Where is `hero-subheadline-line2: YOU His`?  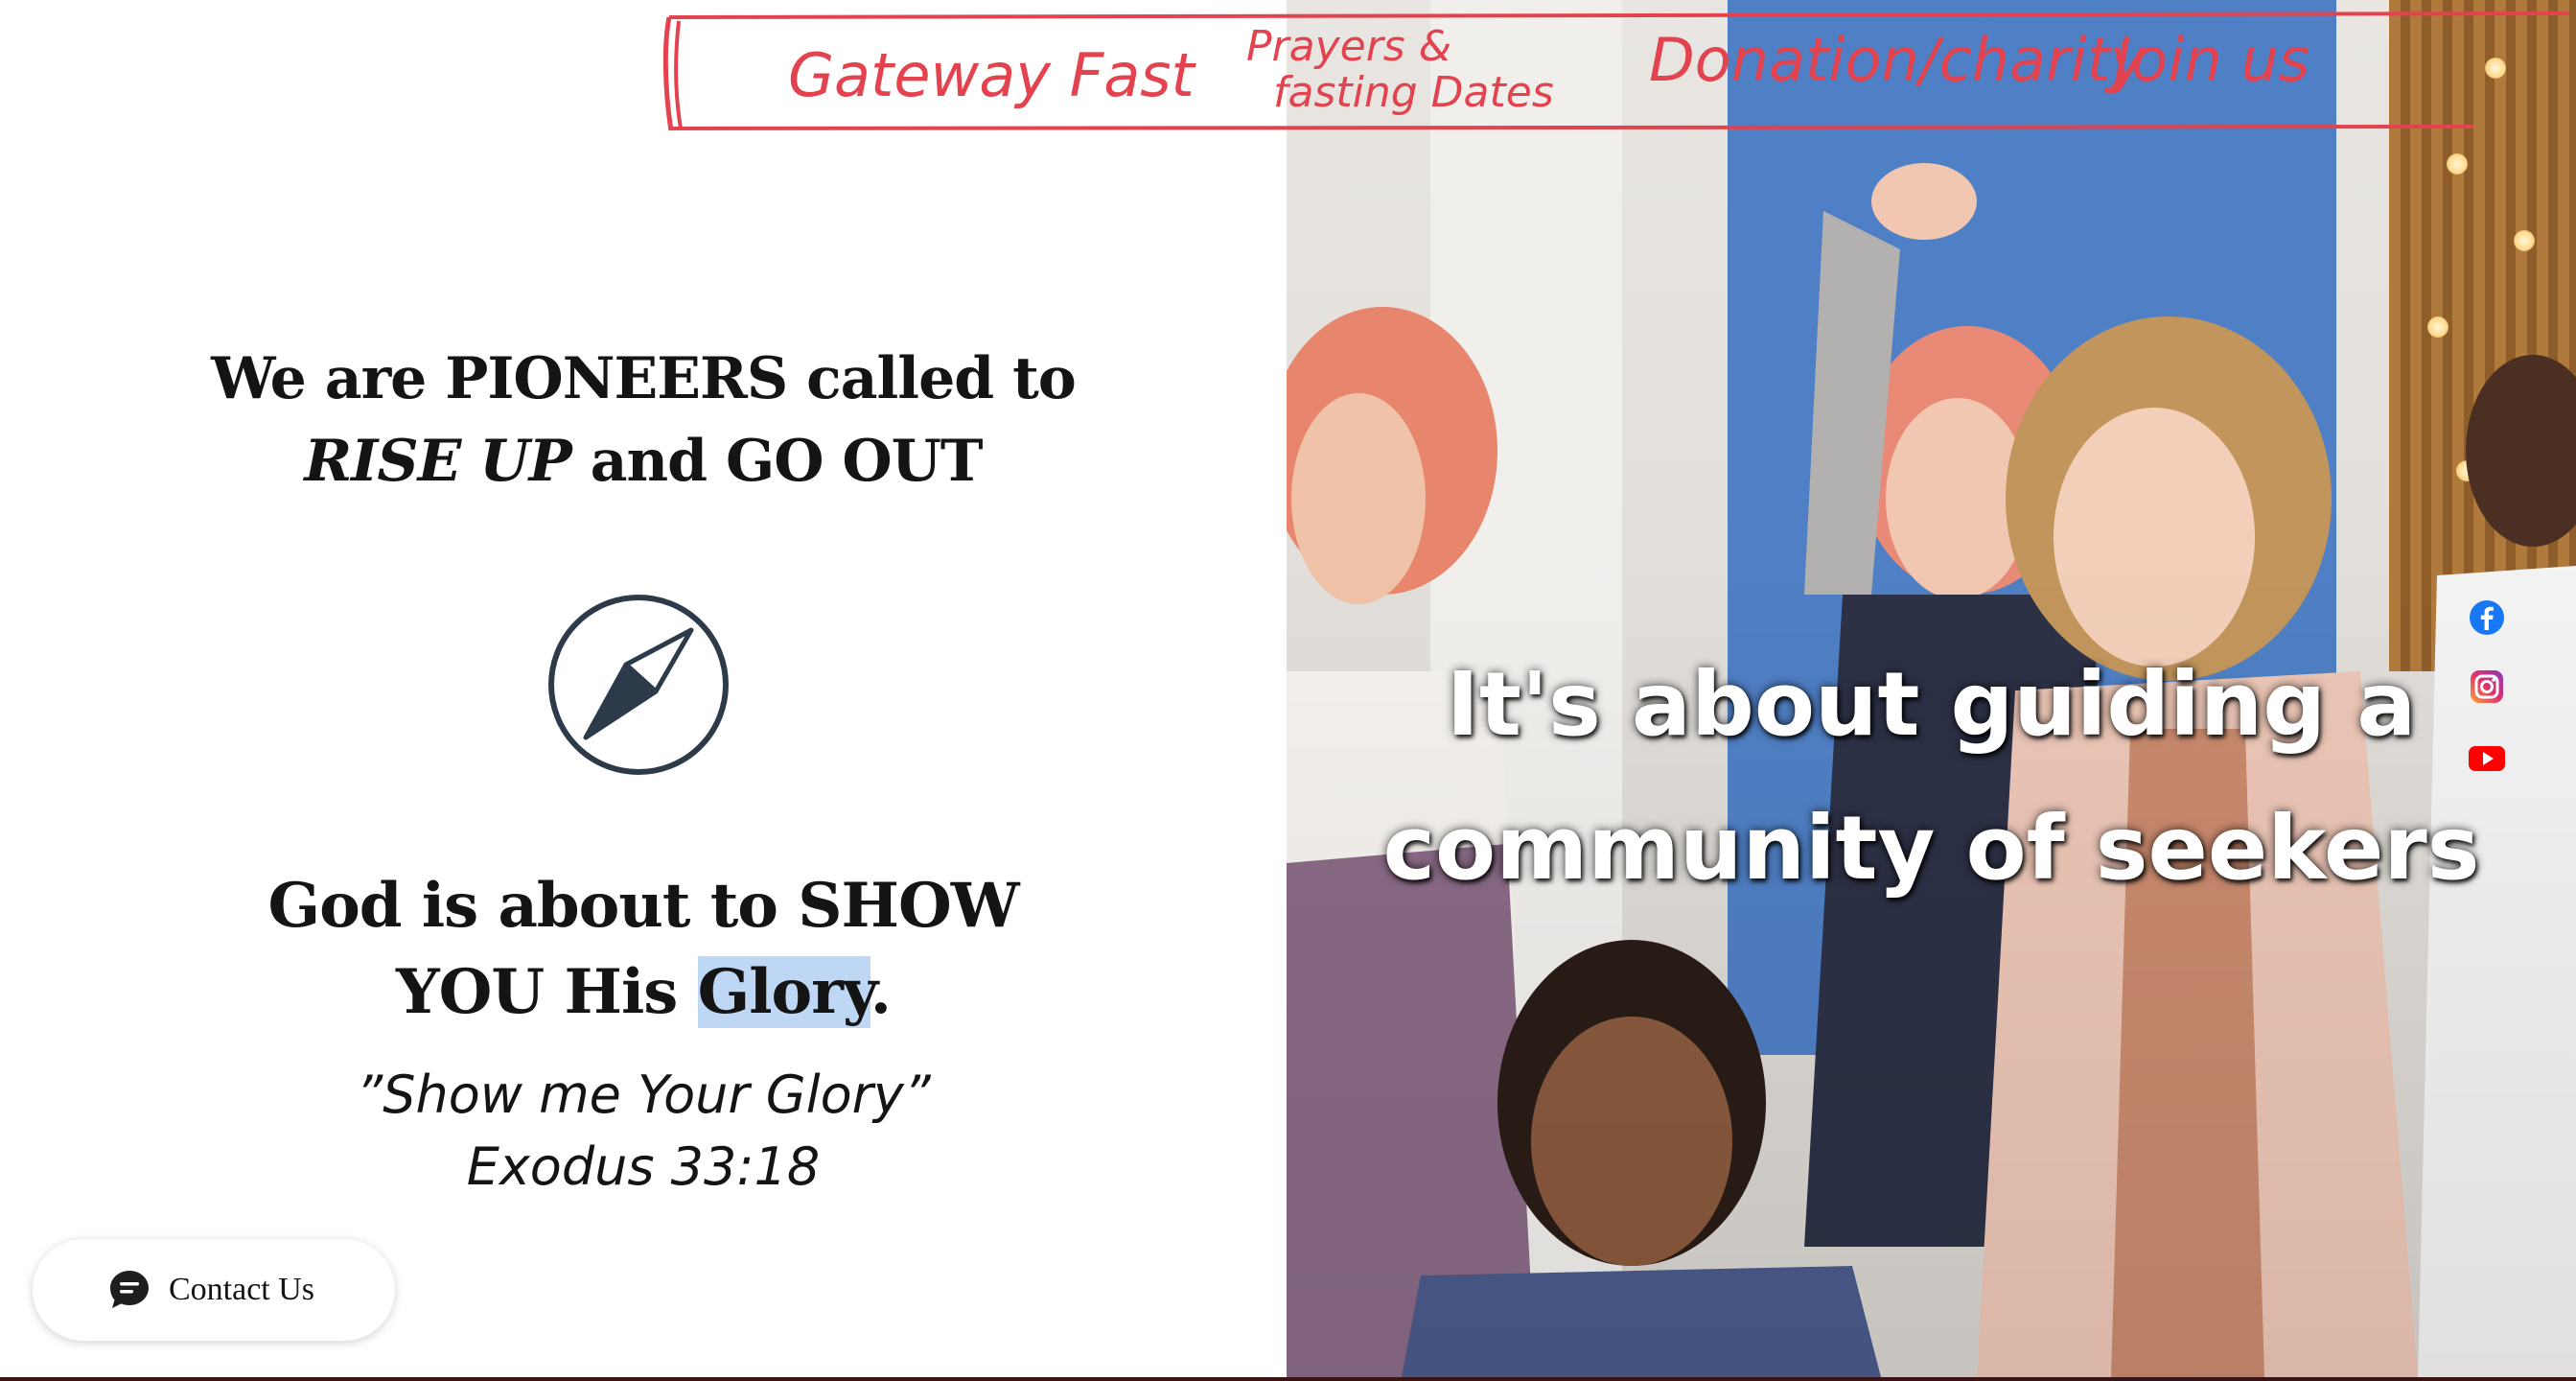 hero-subheadline-line2: YOU His is located at coordinates (546, 992).